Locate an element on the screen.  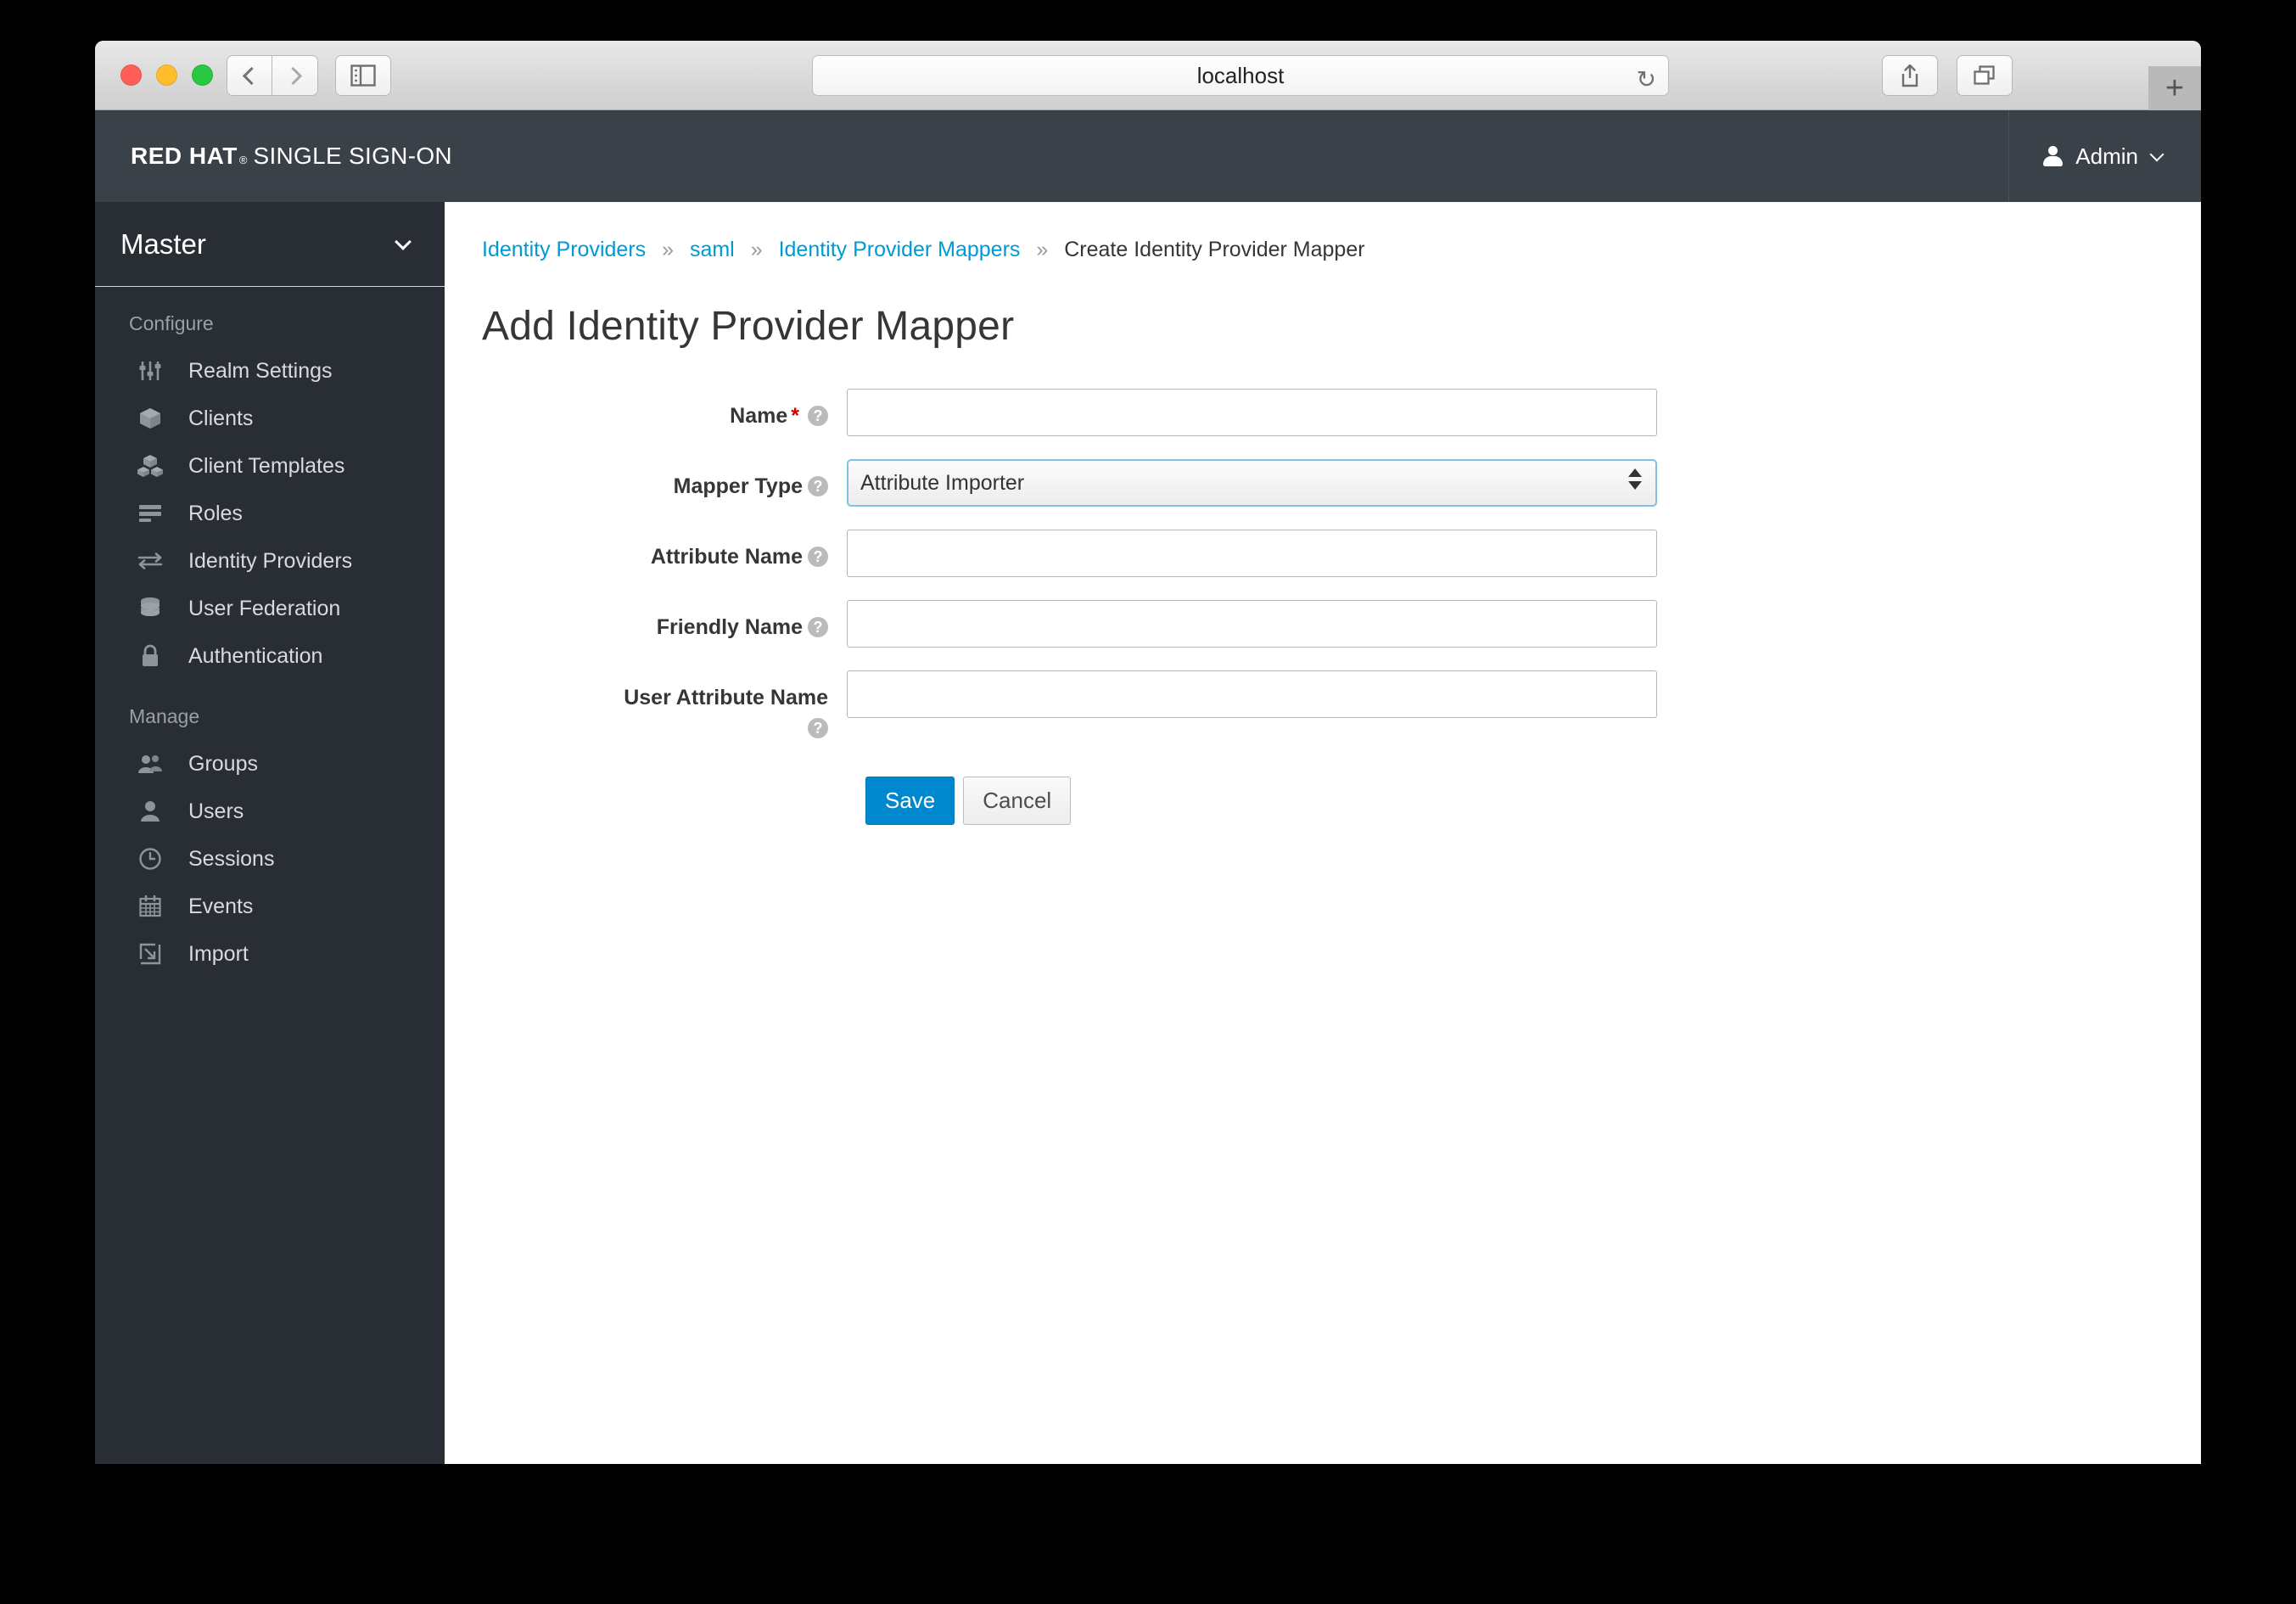
forward-button is located at coordinates (295, 75).